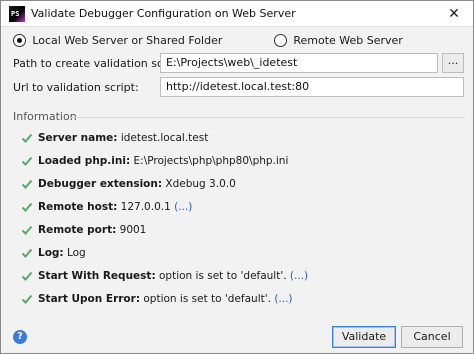 The width and height of the screenshot is (474, 354). I want to click on information-key: Start Upon Error:, so click(89, 299).